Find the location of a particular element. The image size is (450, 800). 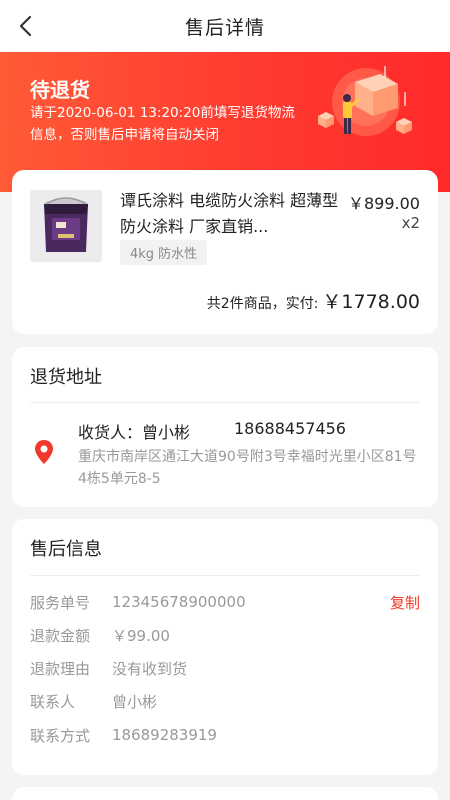

receiver-phone: 18688457456 is located at coordinates (290, 428).